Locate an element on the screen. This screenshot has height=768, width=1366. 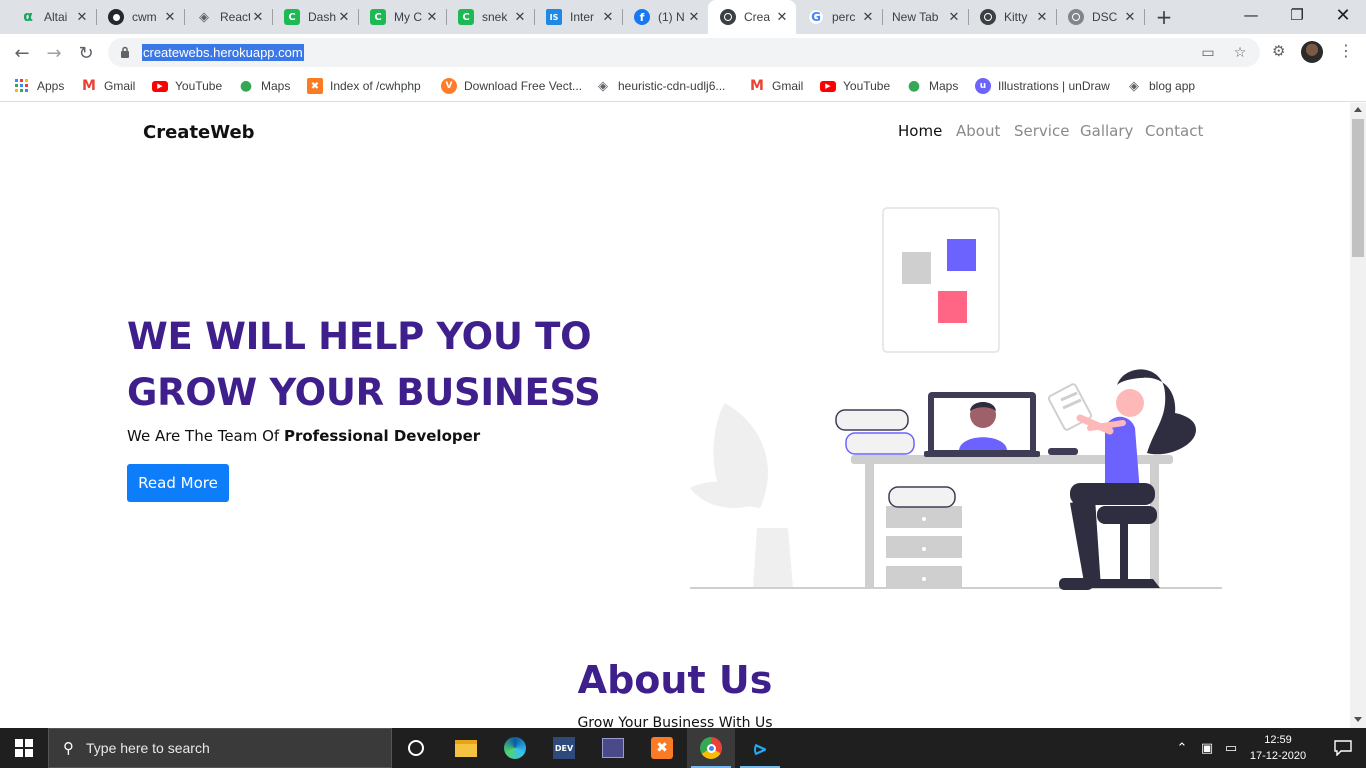
minimize-icon: — is located at coordinates (1251, 15).